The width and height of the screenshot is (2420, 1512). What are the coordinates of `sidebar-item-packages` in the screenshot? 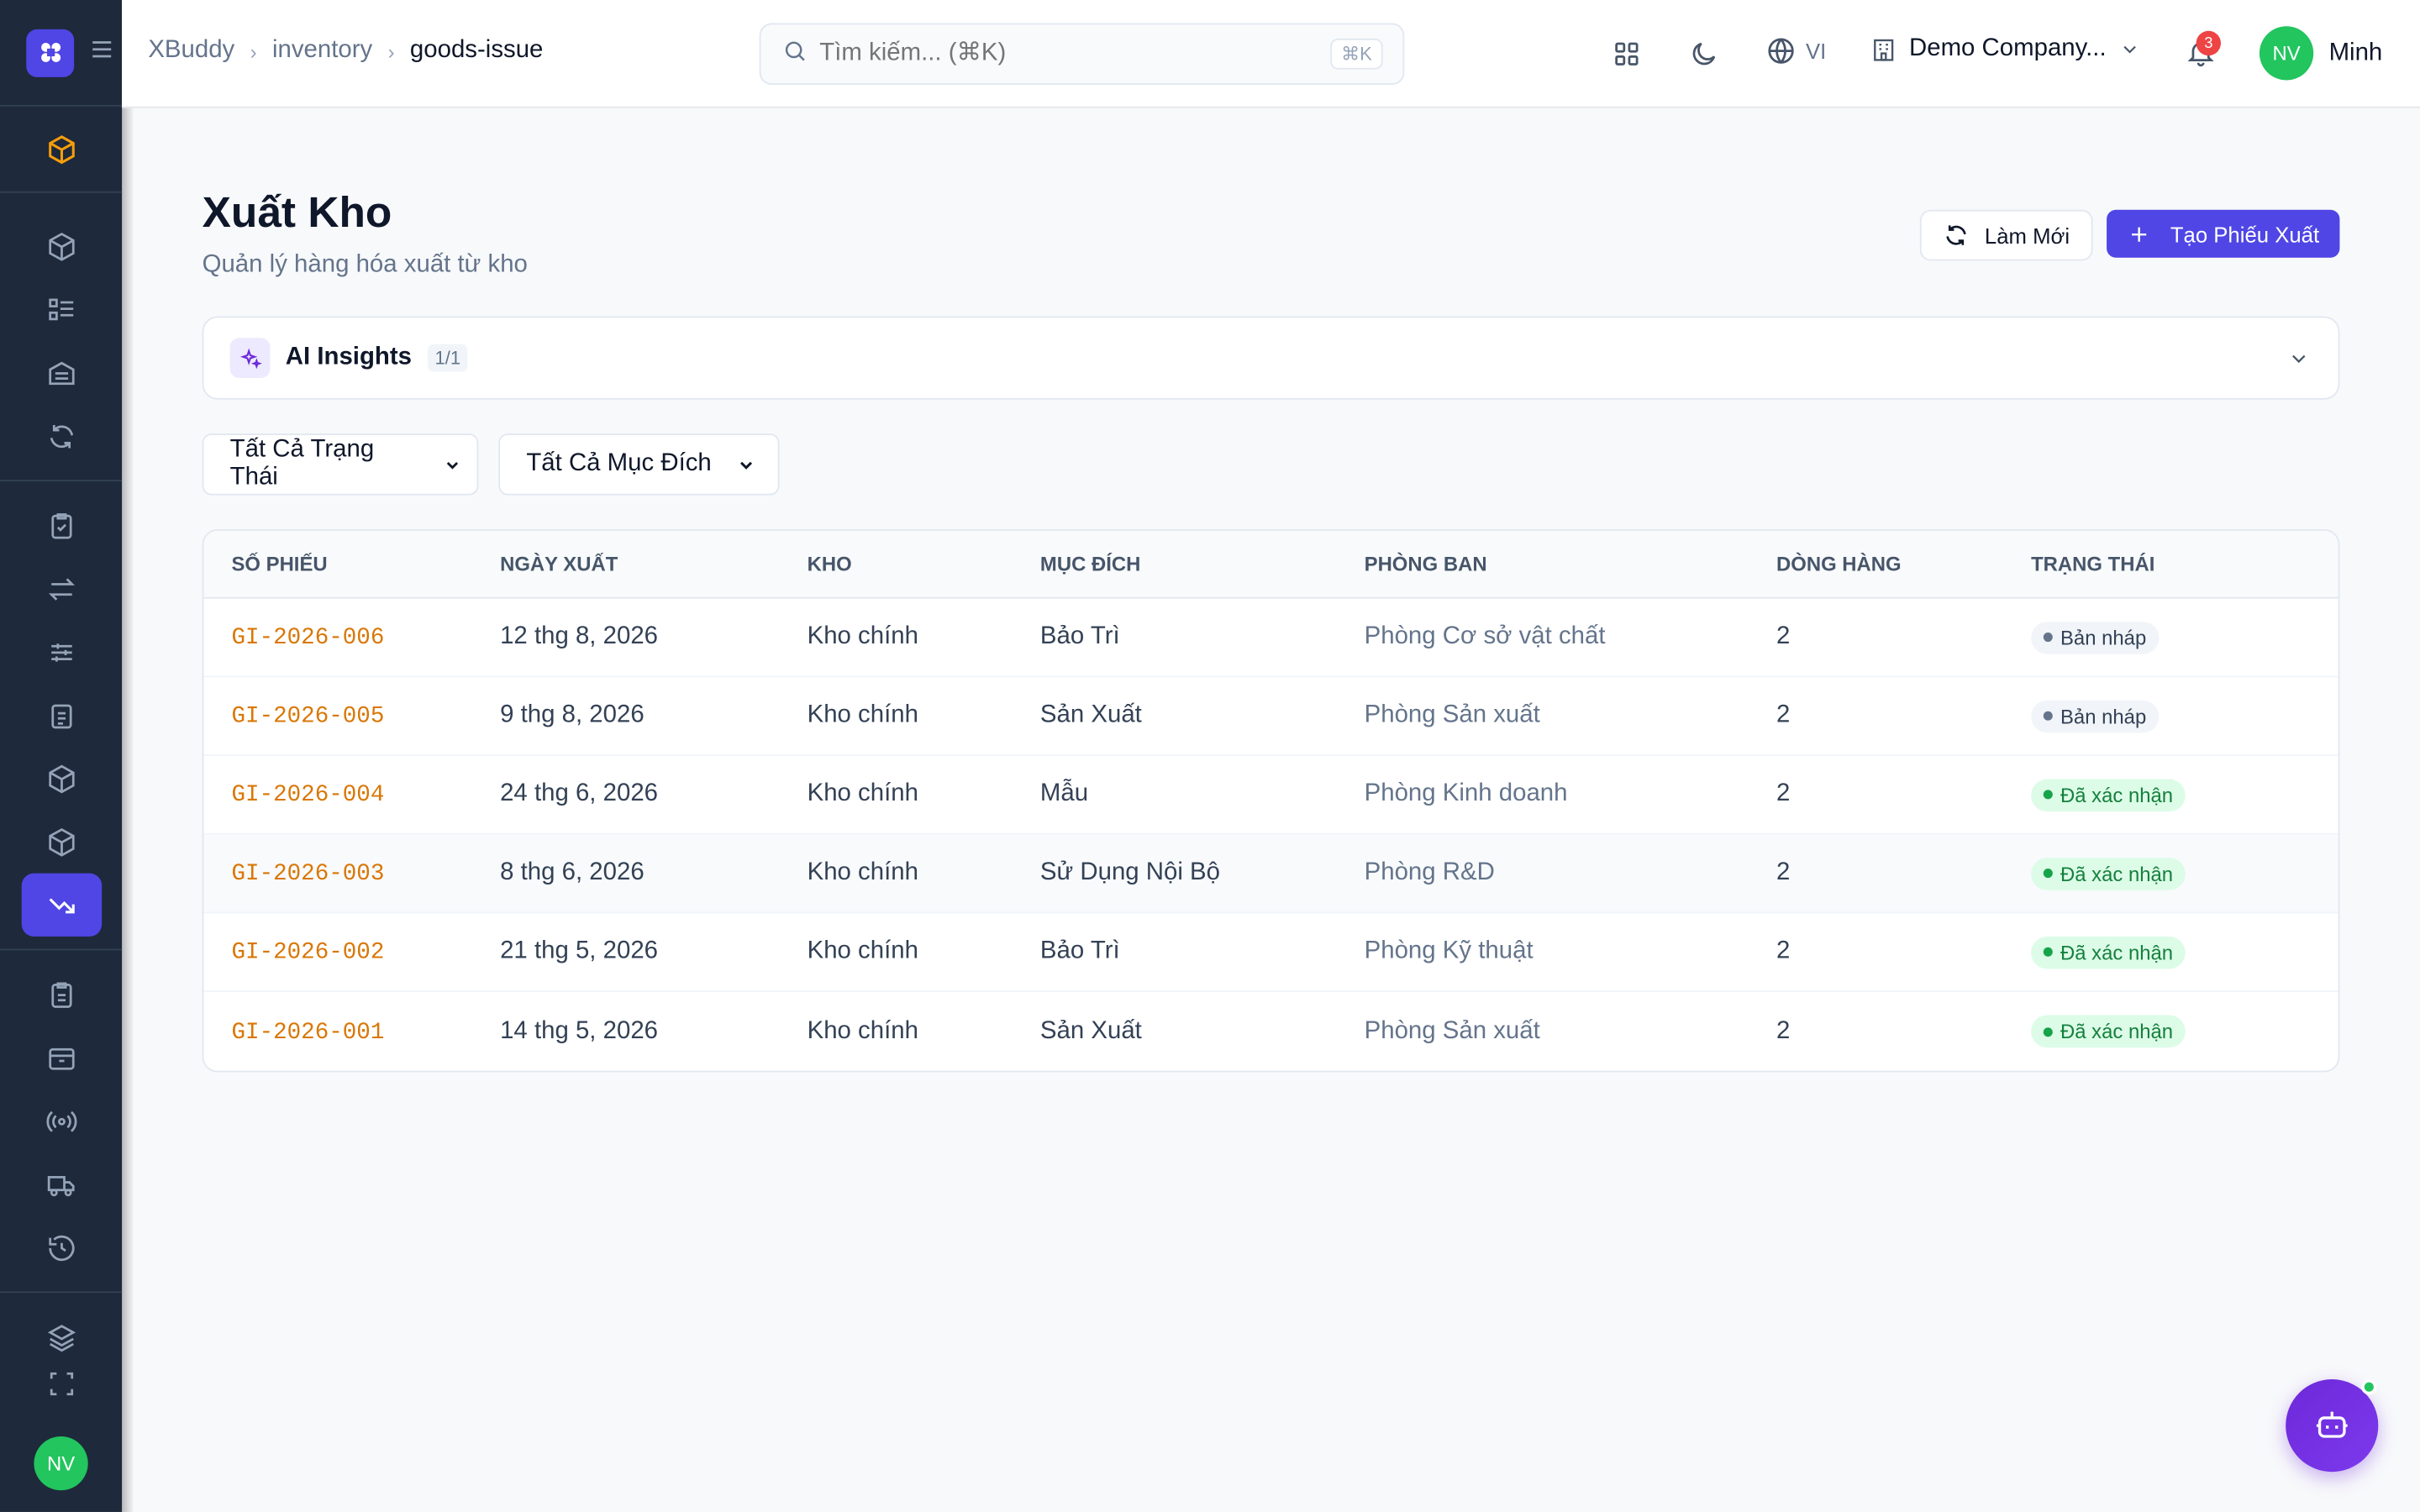 It's located at (62, 841).